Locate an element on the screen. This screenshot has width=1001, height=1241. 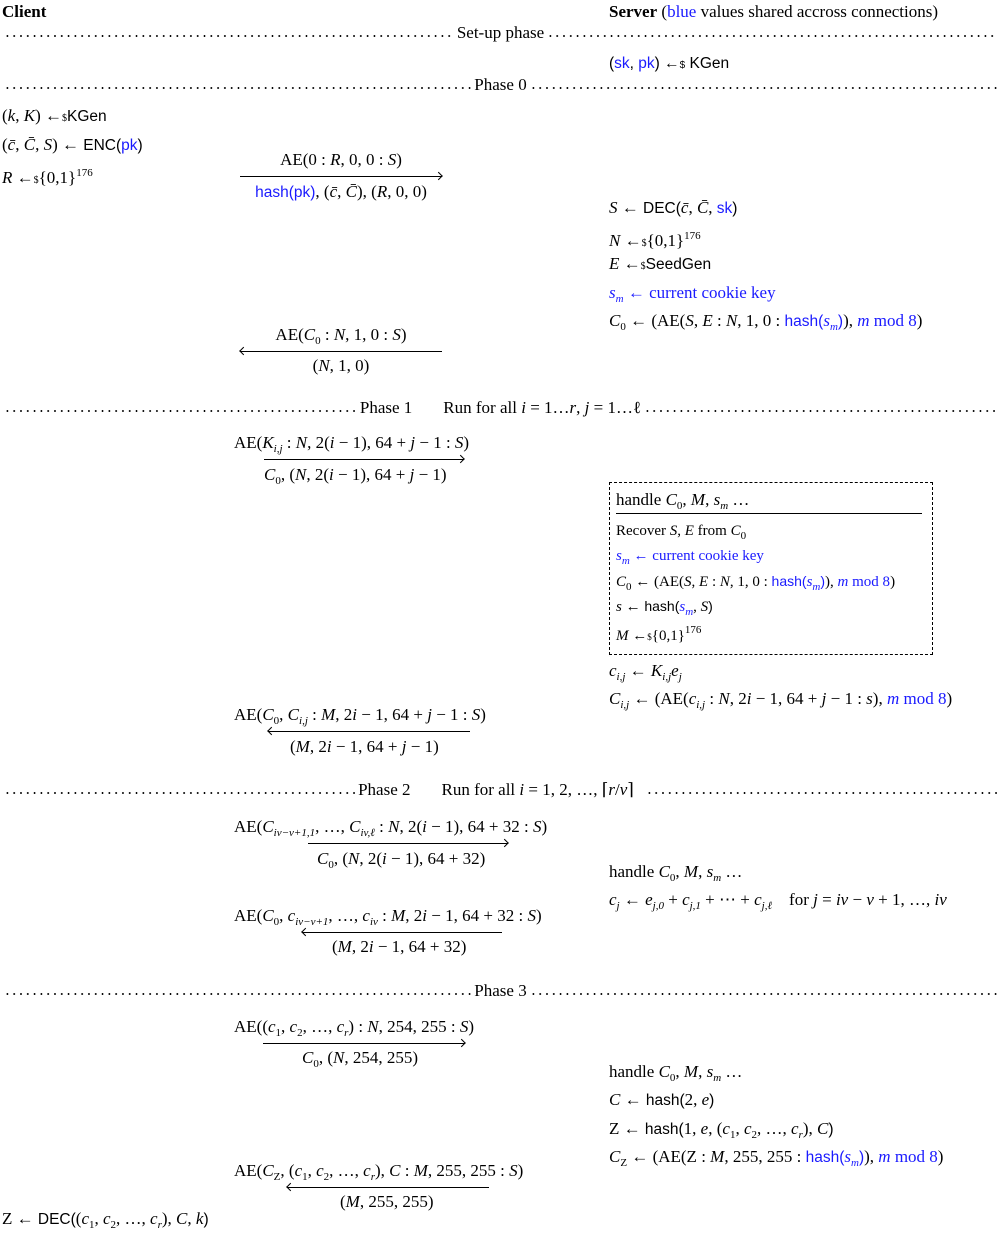
phase0-msg1-bottom: hash(pk), (c̄, C̄), (R, 0, 0) is located at coordinates (341, 191).